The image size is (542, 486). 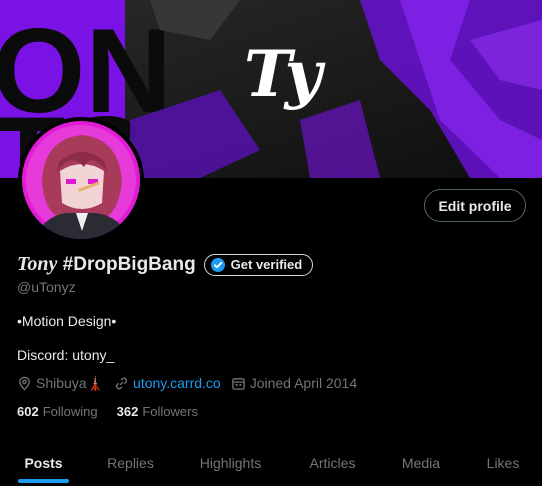 What do you see at coordinates (238, 383) in the screenshot?
I see `calendar-icon` at bounding box center [238, 383].